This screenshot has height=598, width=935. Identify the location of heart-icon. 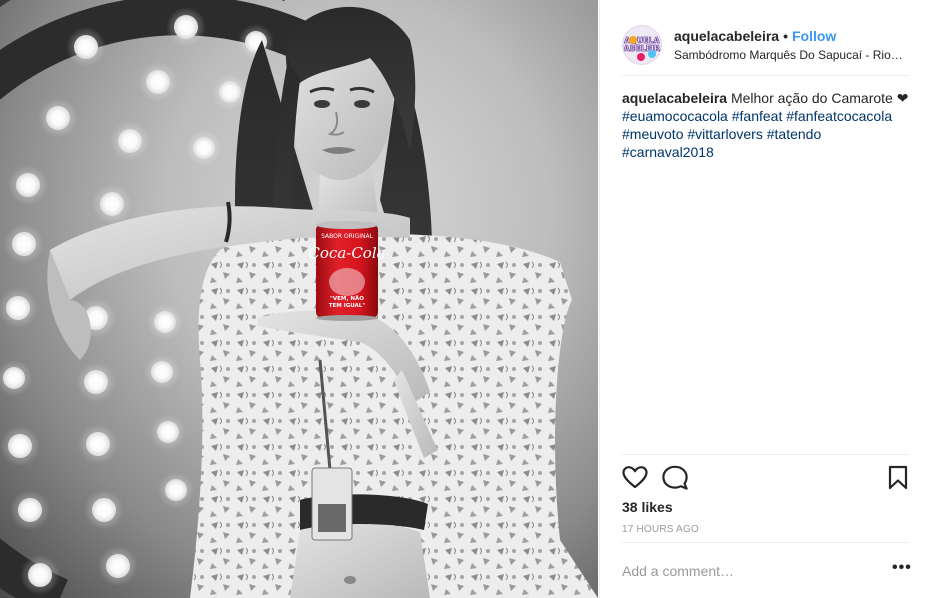
(635, 478).